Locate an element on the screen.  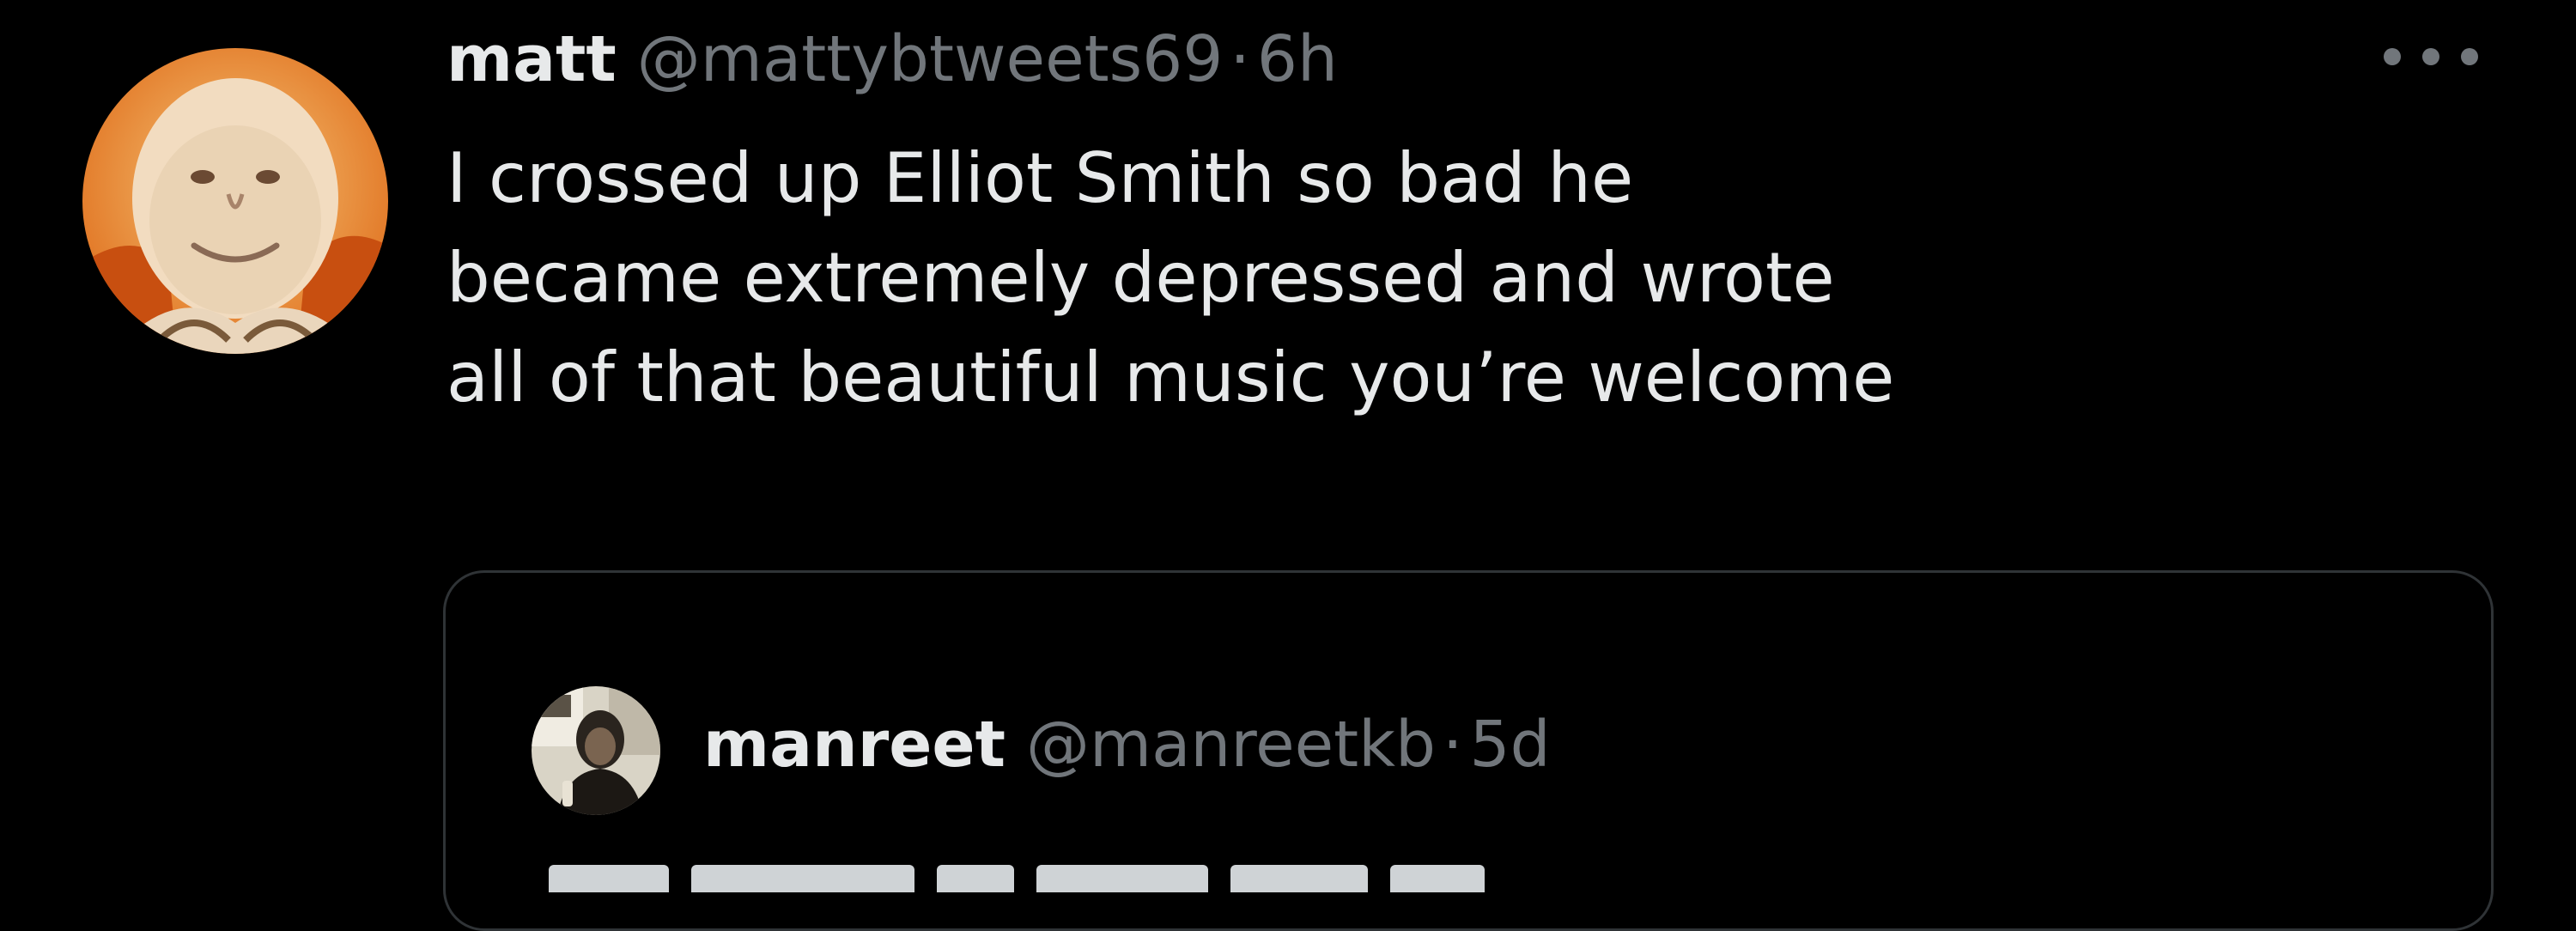
quoted-tweet-header: manreet @manreetkb · 5d is located at coordinates (1127, 744).